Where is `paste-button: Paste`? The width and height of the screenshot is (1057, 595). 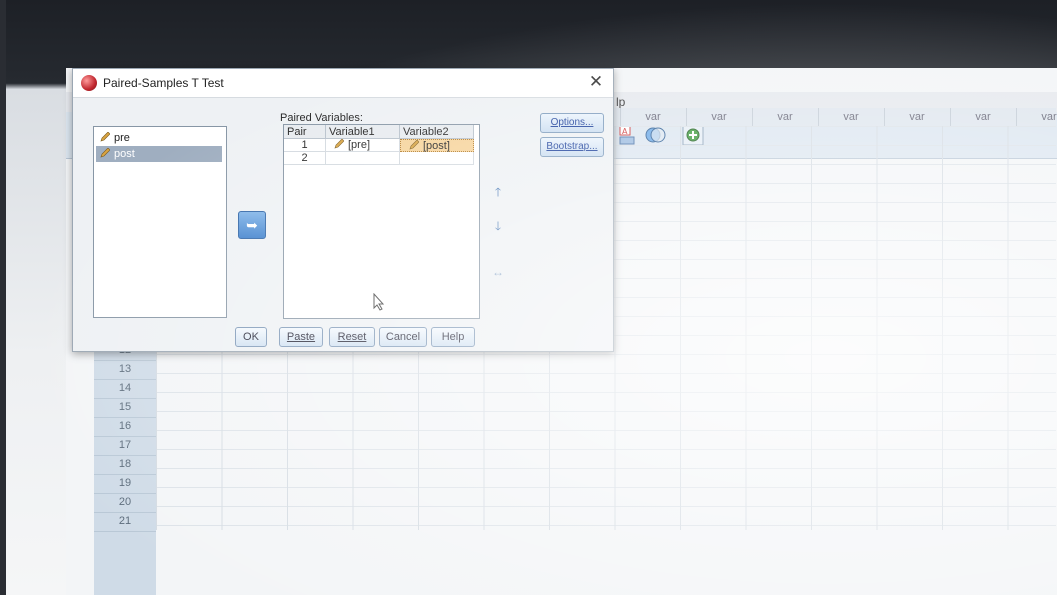
paste-button: Paste is located at coordinates (301, 337).